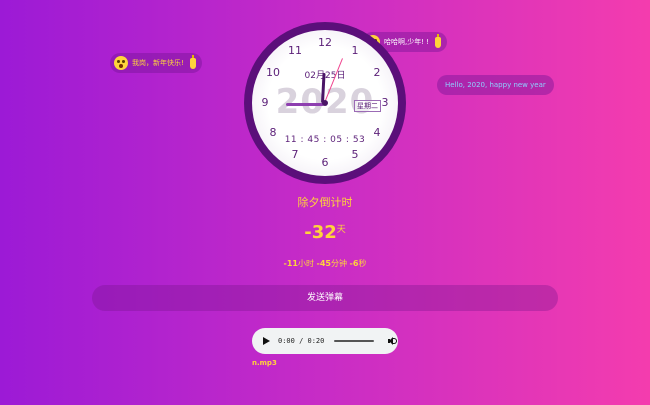 This screenshot has width=650, height=405. I want to click on hours-value: -11, so click(290, 263).